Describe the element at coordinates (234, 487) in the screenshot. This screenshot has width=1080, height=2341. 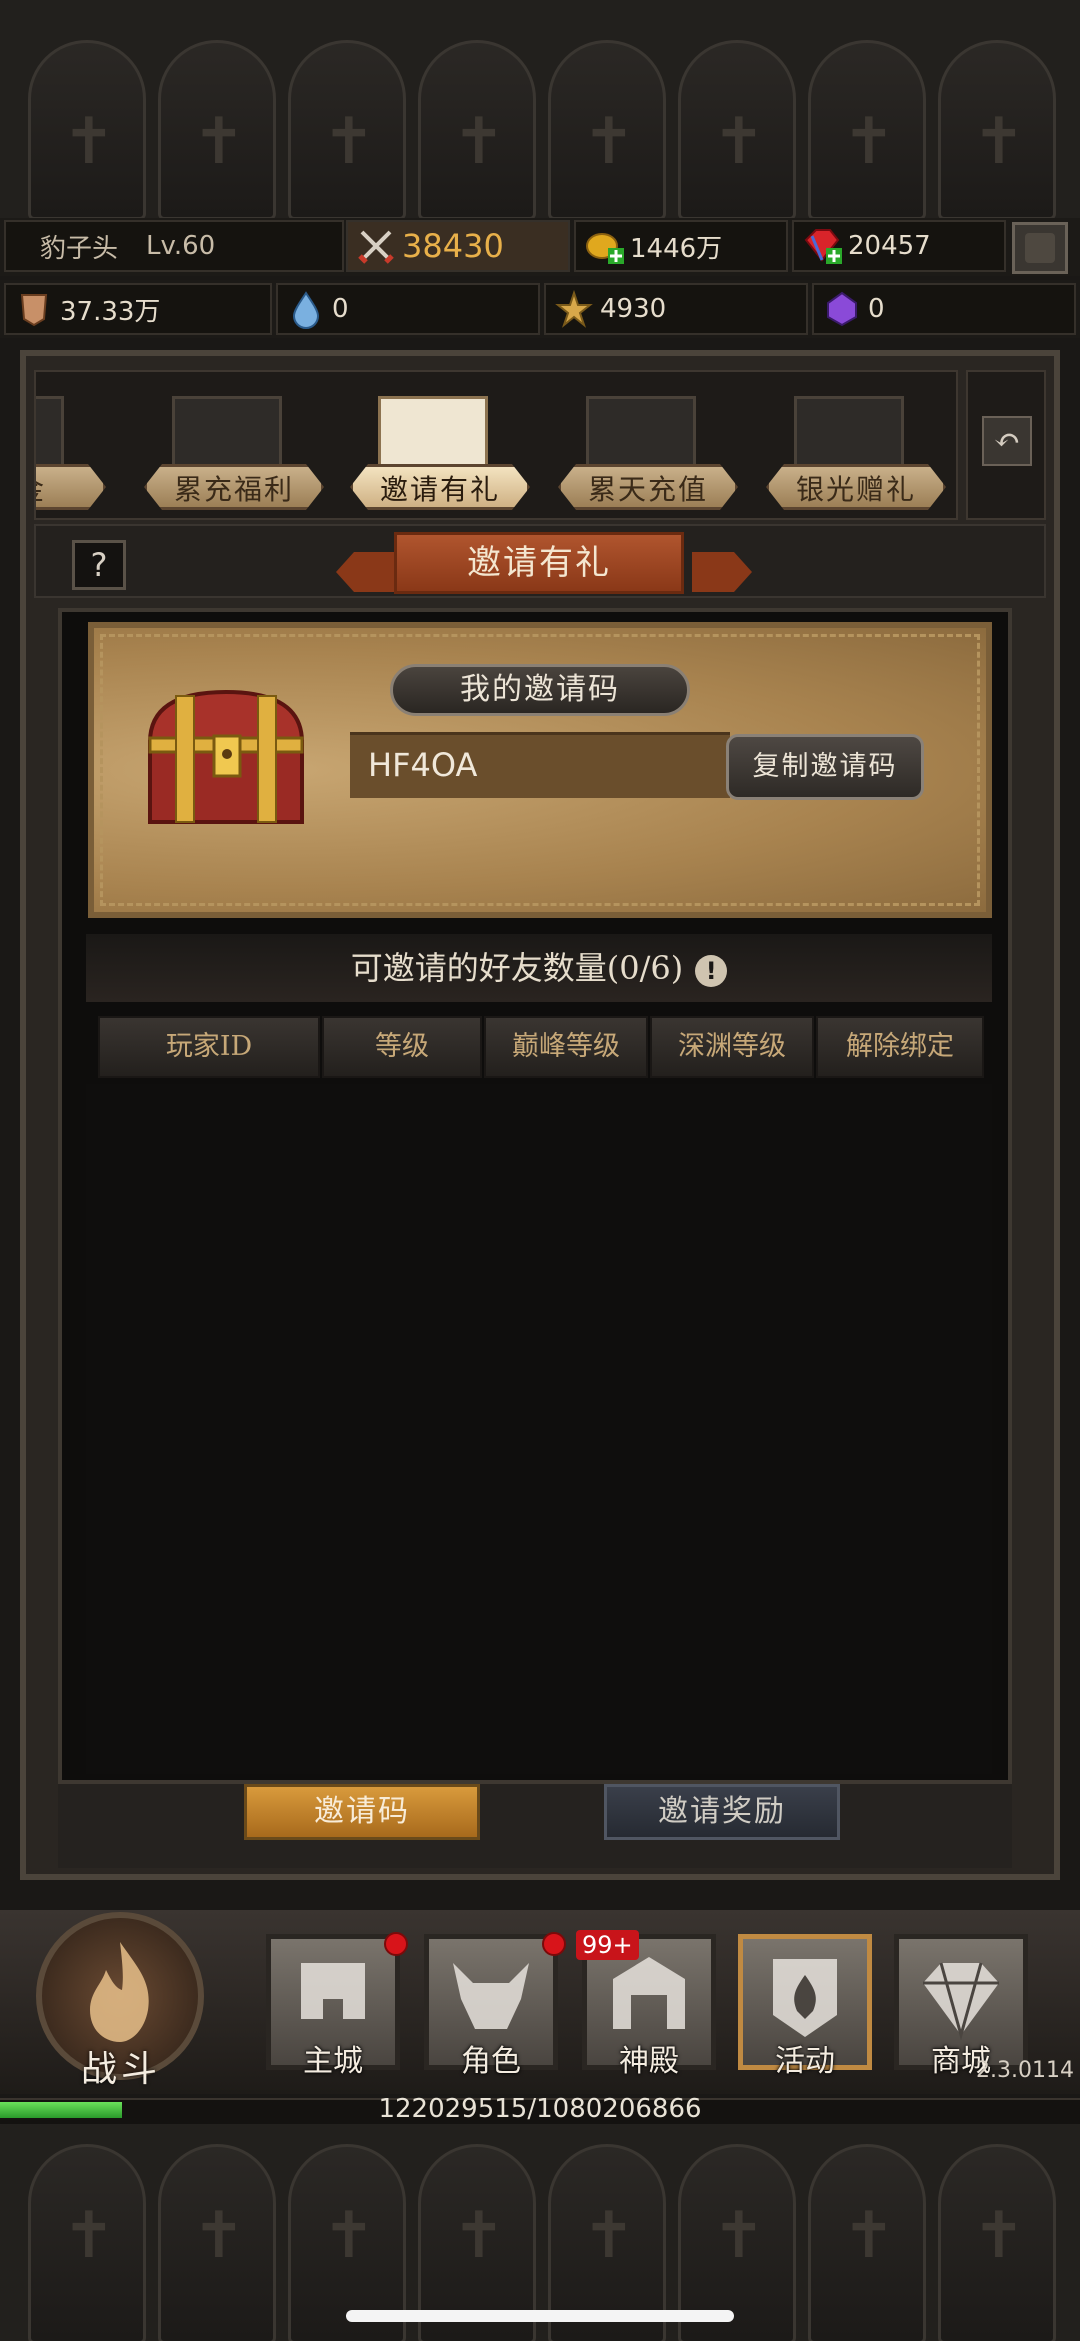
I see `tab-label: 累充福利` at that location.